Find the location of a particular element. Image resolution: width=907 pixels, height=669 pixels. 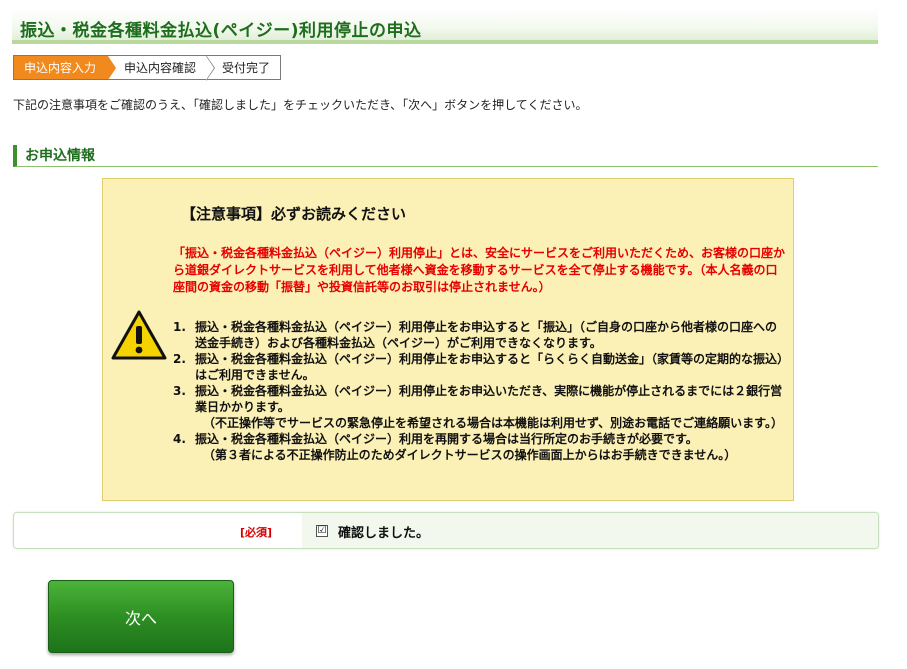

warning-icon is located at coordinates (139, 335).